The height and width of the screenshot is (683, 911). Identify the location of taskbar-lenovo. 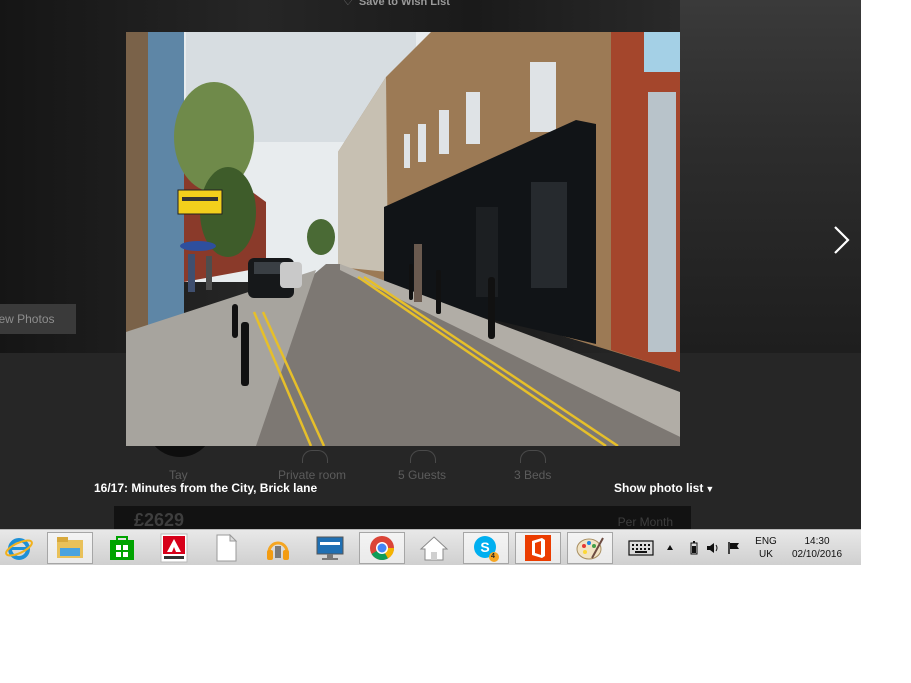
(330, 548).